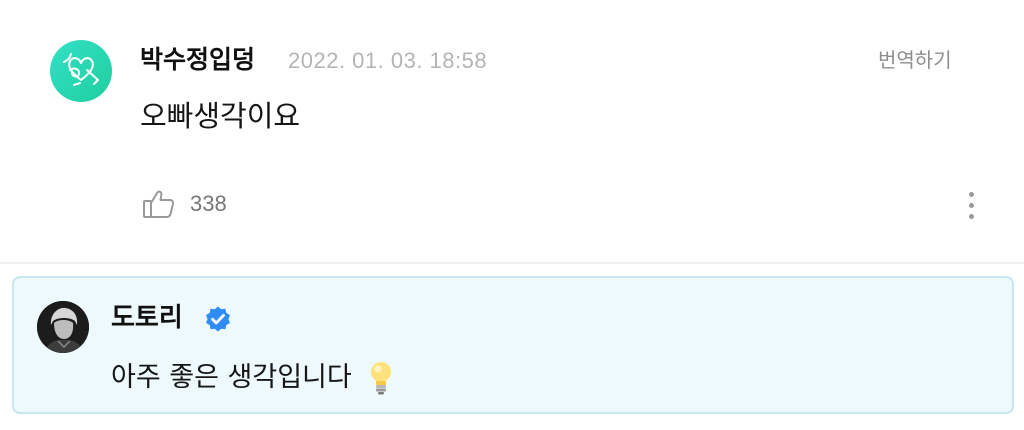 This screenshot has width=1024, height=430. What do you see at coordinates (972, 206) in the screenshot?
I see `more-vertical-icon` at bounding box center [972, 206].